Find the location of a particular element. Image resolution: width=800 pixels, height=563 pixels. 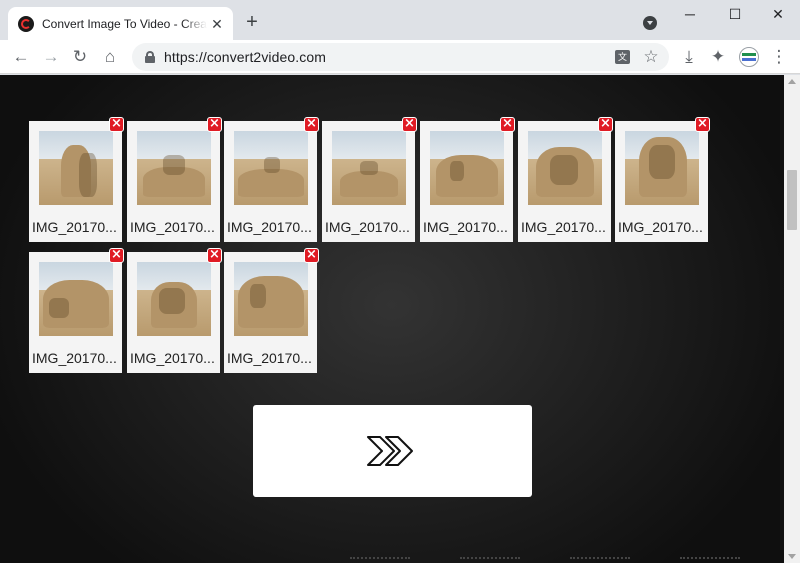

tab-search-icon is located at coordinates (650, 23).